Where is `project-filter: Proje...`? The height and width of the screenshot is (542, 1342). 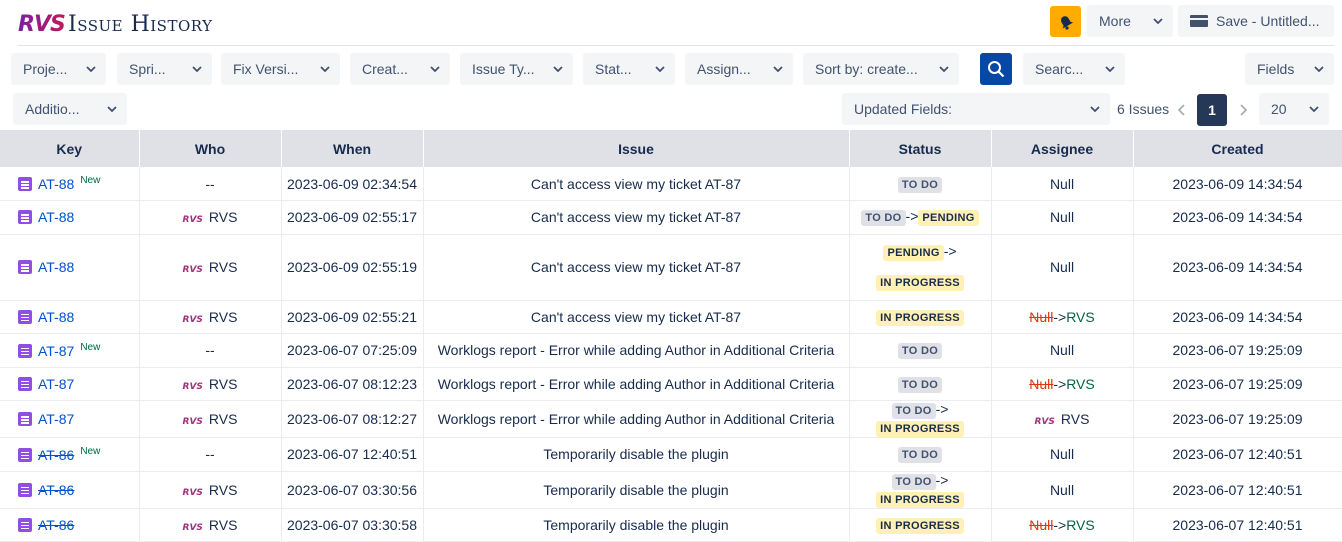
project-filter: Proje... is located at coordinates (58, 69).